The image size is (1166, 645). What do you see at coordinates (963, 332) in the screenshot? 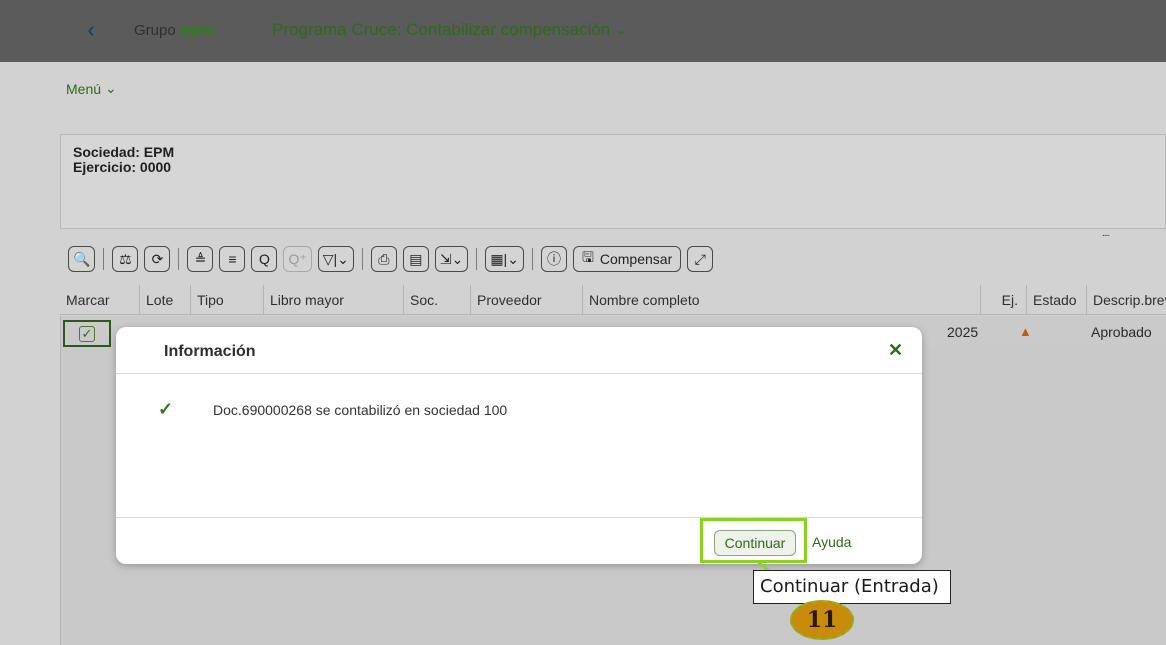
I see `row-ej: 2025` at bounding box center [963, 332].